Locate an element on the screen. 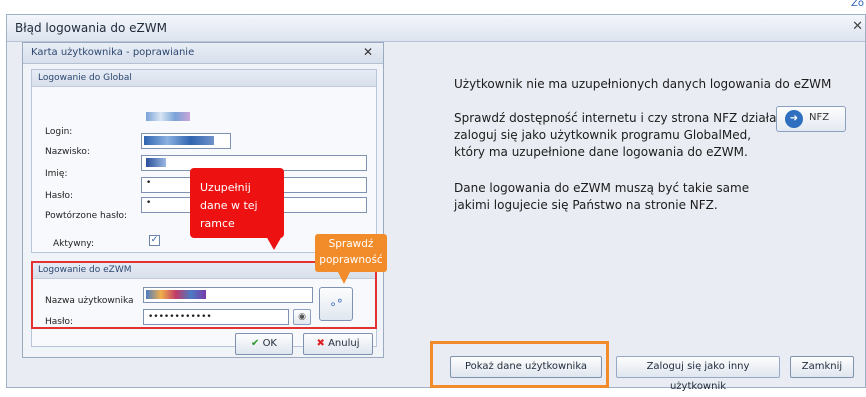 This screenshot has height=397, width=866. global-login-group-title: Logowanie do Global is located at coordinates (204, 78).